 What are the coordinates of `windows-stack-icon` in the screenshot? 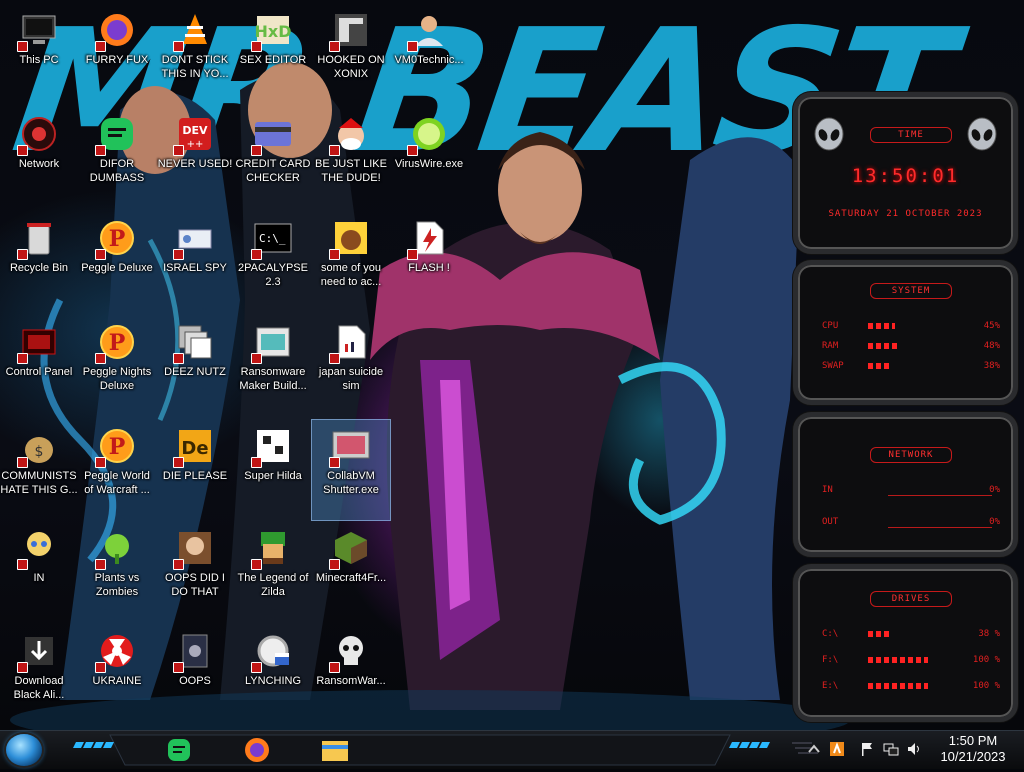 It's located at (194, 343).